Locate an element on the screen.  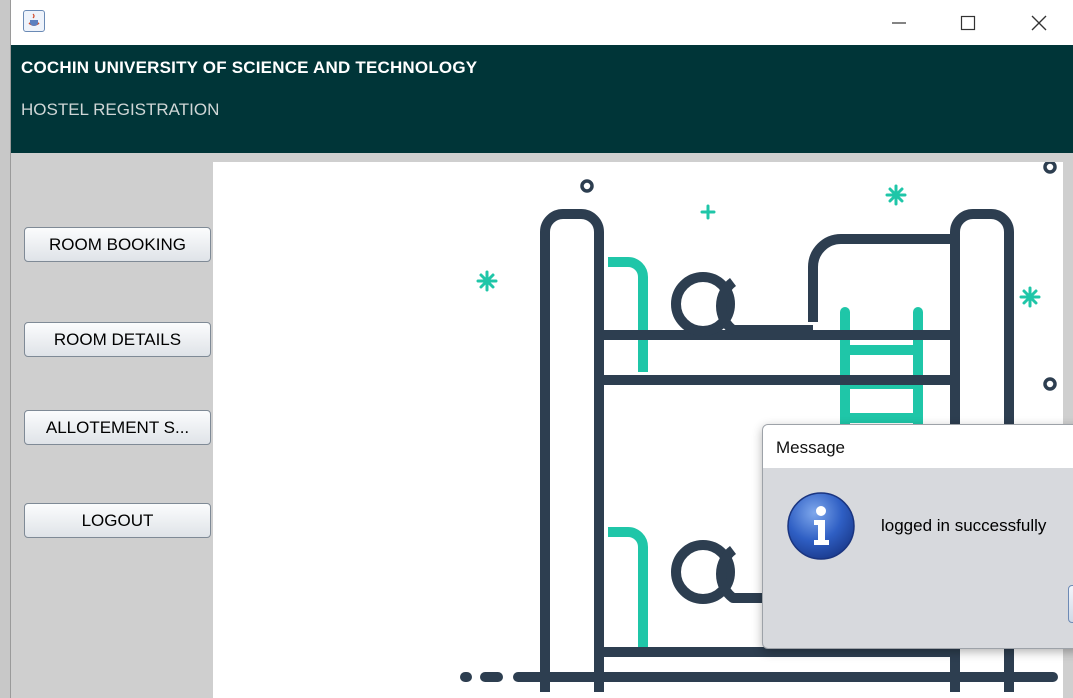
close-button is located at coordinates (1038, 22).